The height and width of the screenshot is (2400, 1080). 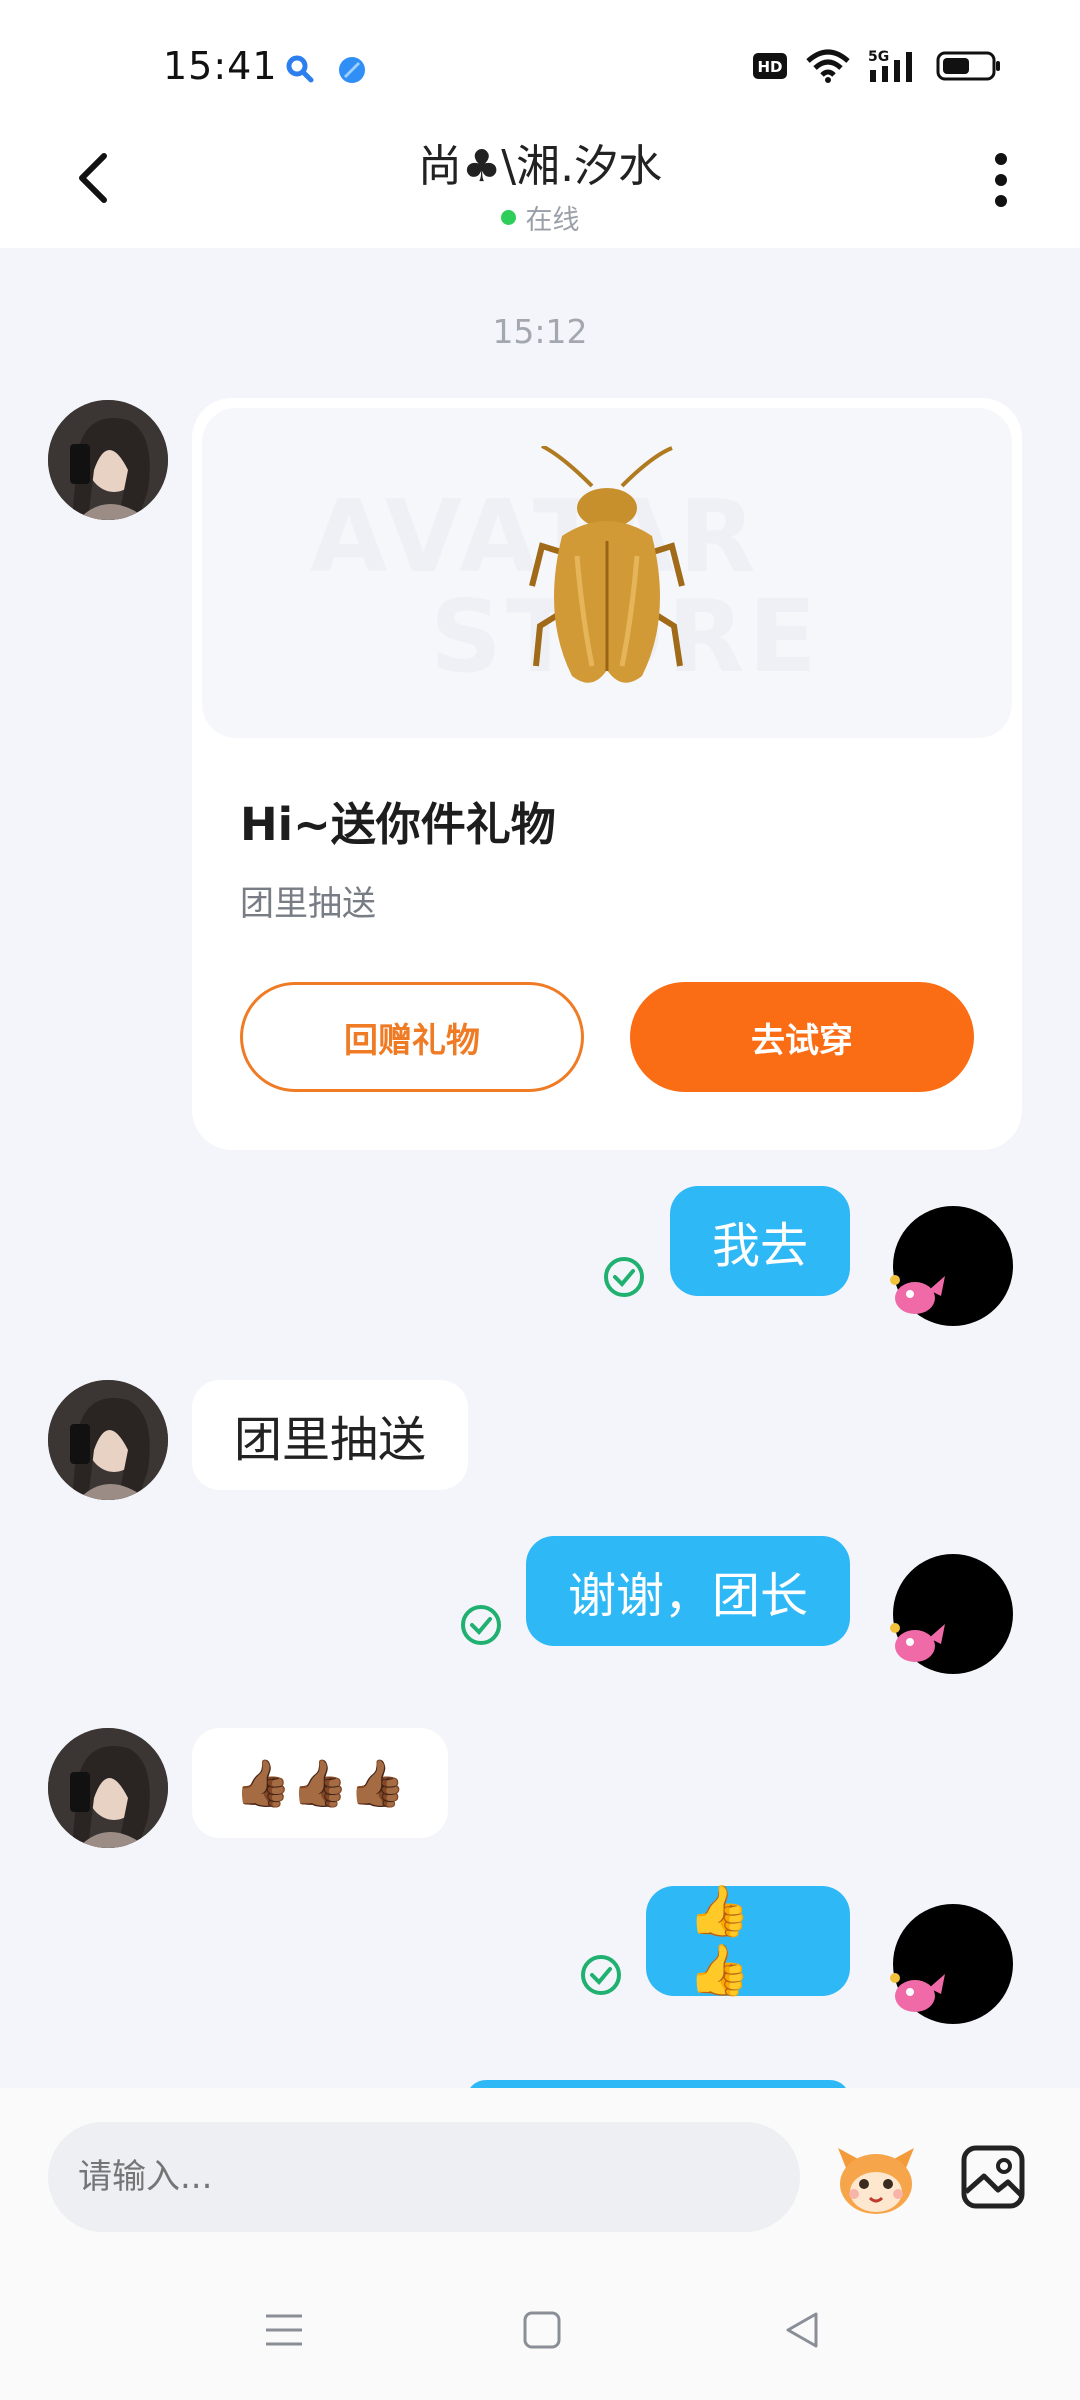 I want to click on chat-header: 尚♣\湘.汐水 在线, so click(x=540, y=183).